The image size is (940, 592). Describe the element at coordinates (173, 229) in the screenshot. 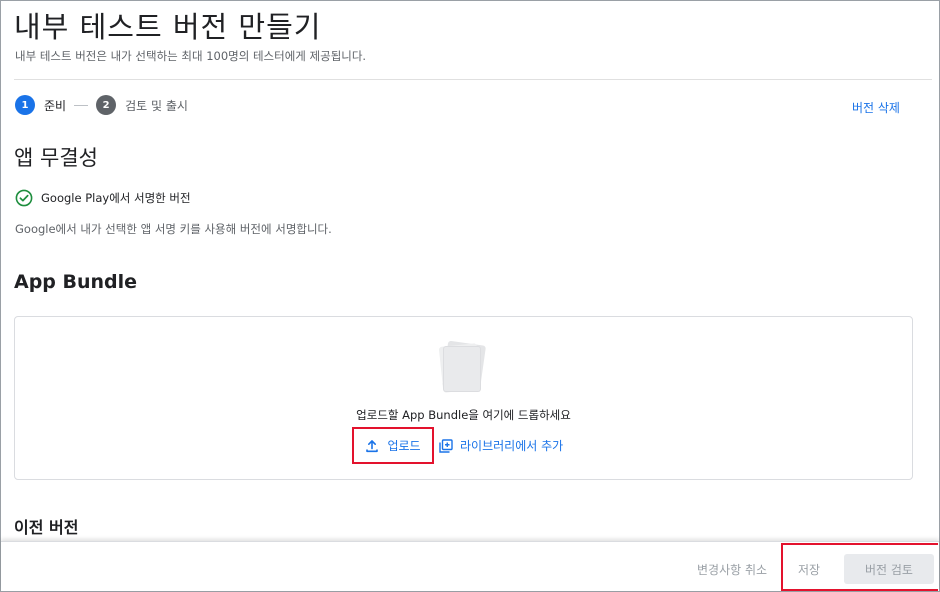

I see `play-signing-description: Google에서 내가 선택한 앱 서명 키를 사용해 버전에 서명합니다.` at that location.